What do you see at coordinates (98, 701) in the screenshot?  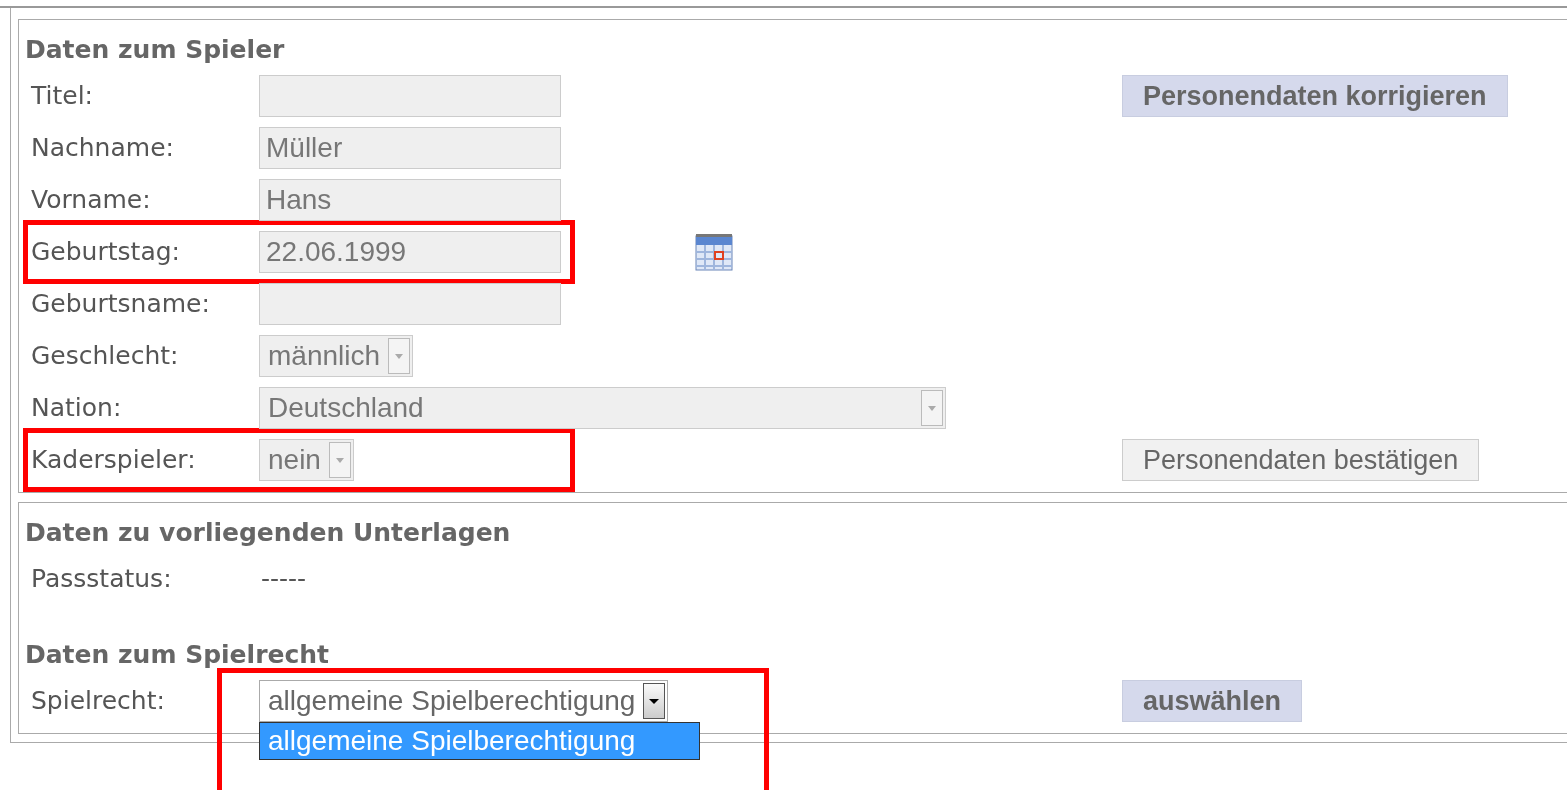 I see `field-label: Spielrecht:` at bounding box center [98, 701].